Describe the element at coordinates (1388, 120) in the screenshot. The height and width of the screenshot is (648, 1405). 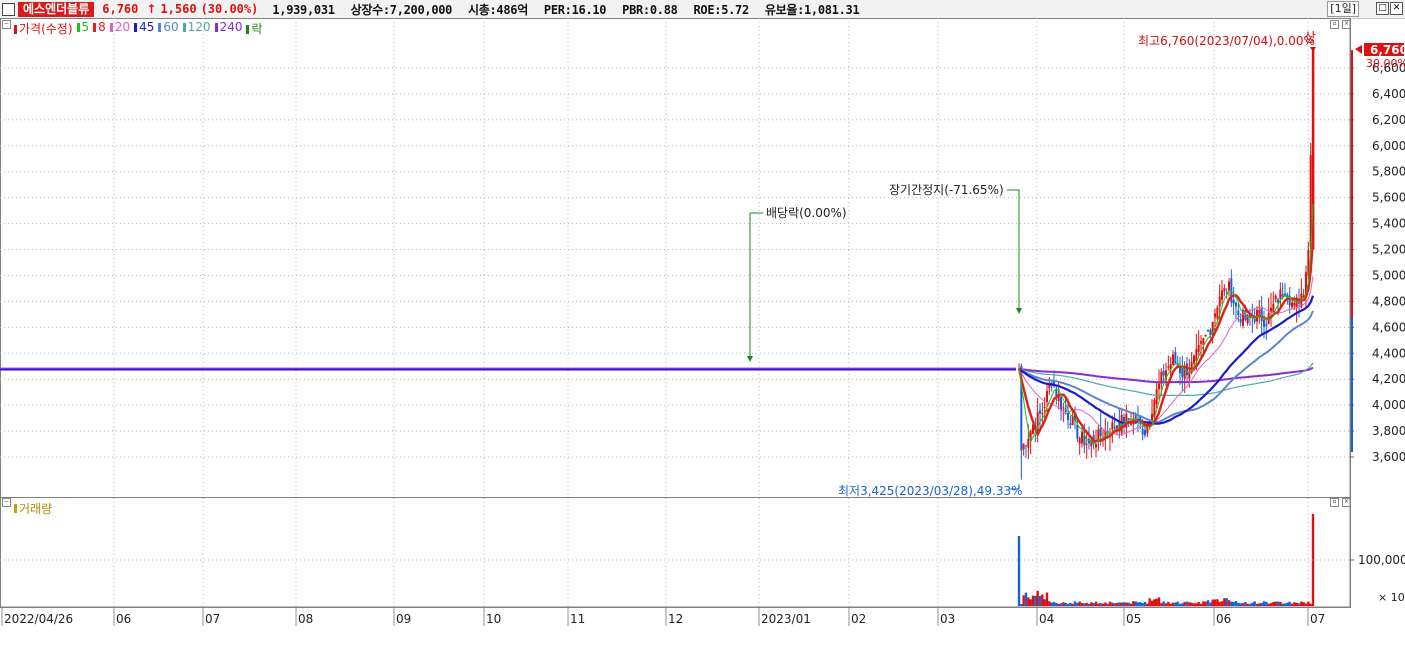
I see `price-tick-label: 6,200` at that location.